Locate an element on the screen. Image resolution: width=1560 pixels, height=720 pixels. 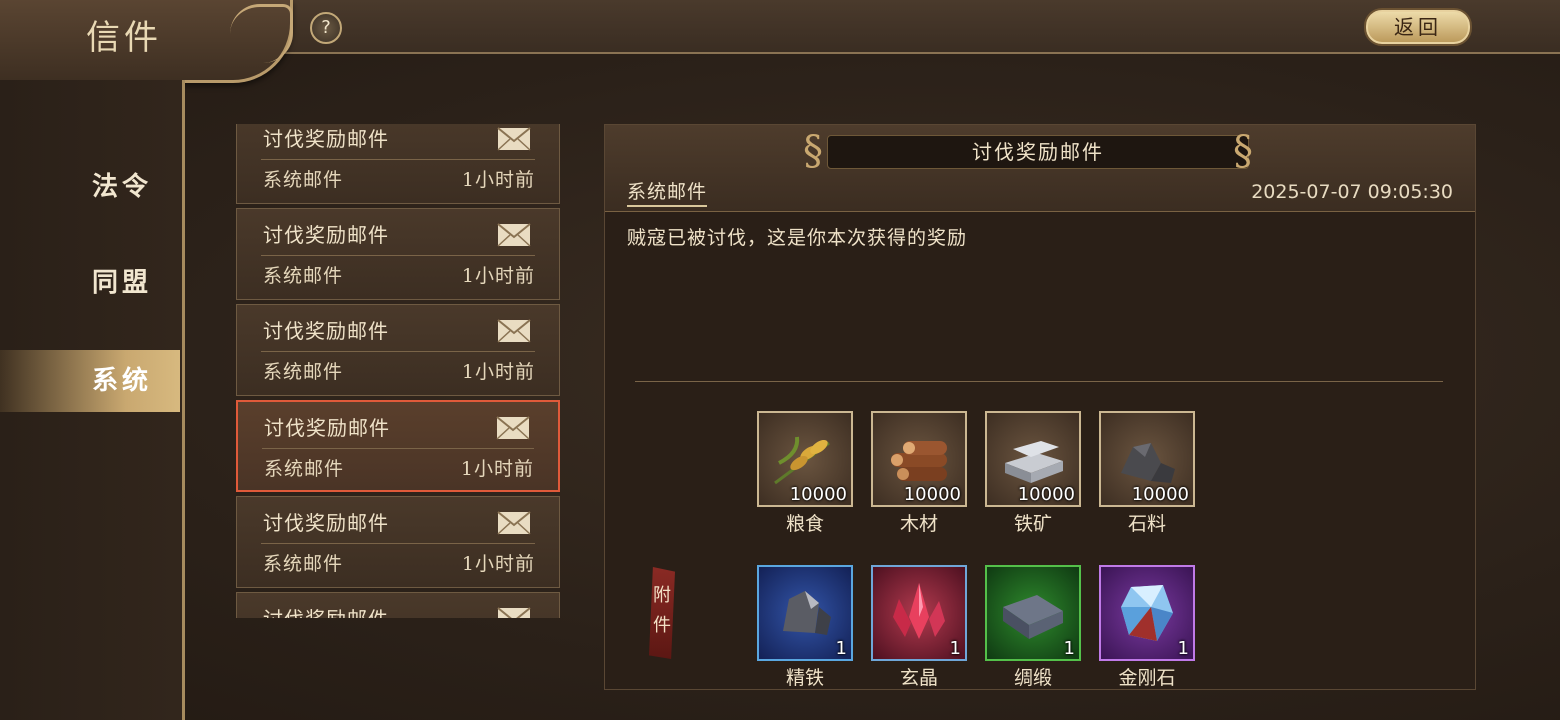
silk-icon is located at coordinates (1033, 617).